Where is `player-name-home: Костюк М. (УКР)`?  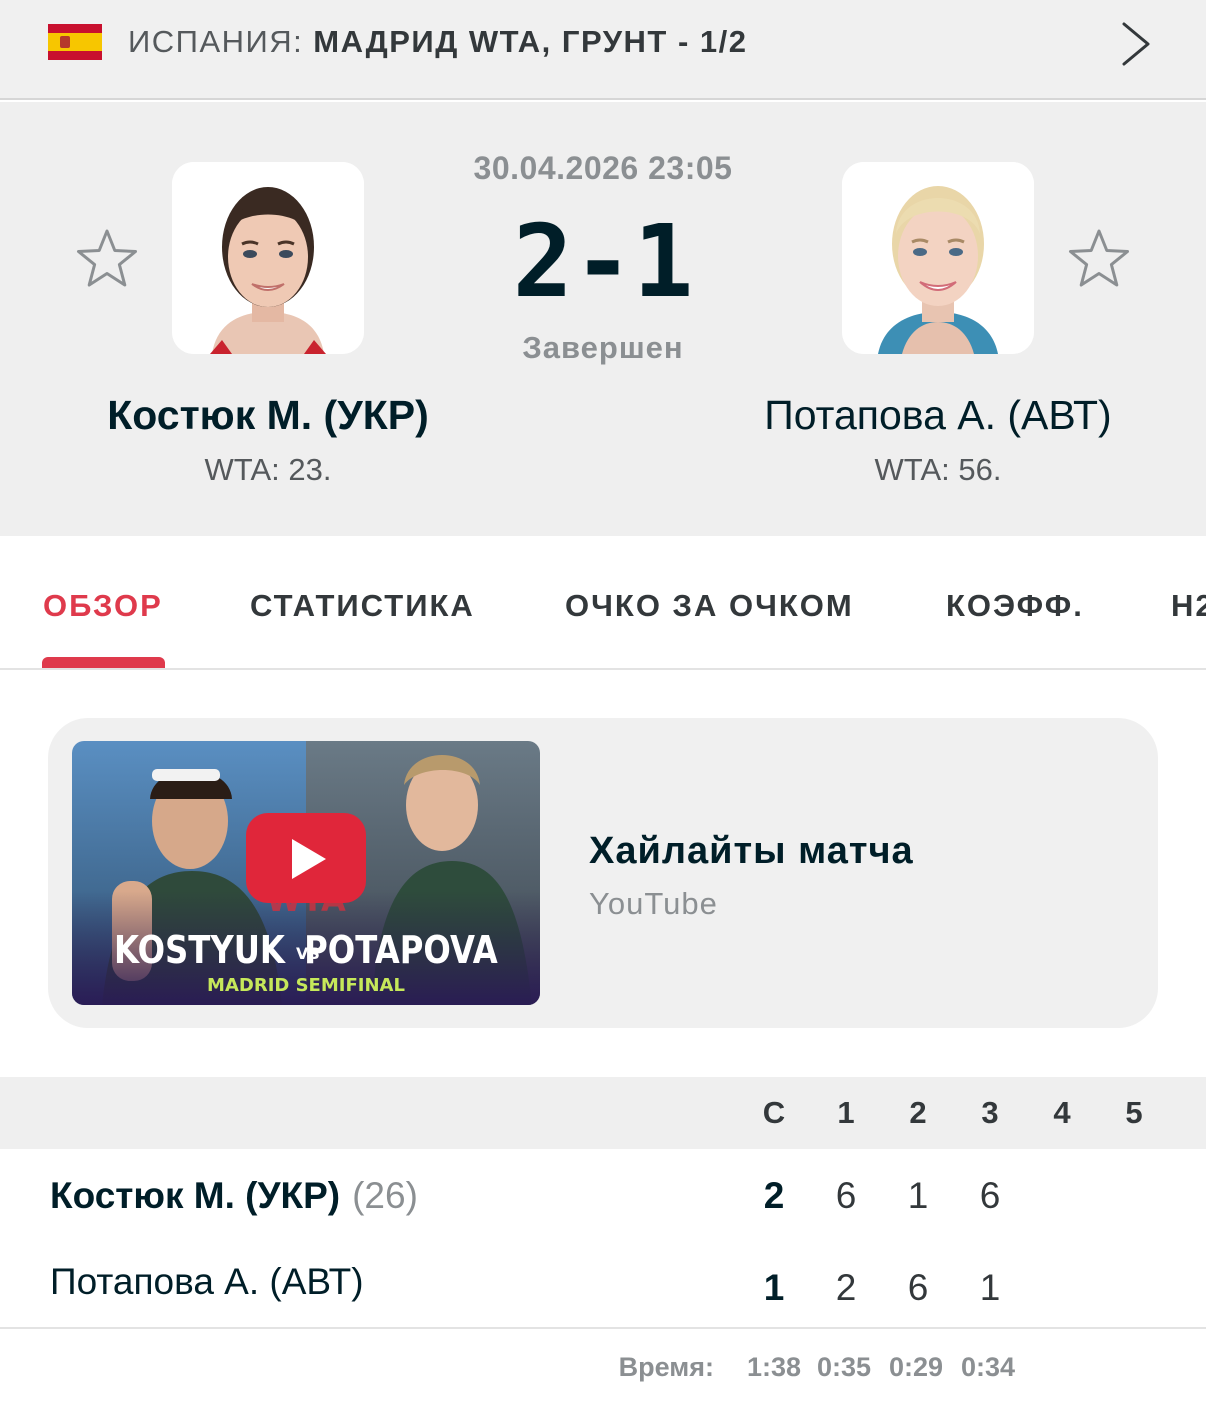 player-name-home: Костюк М. (УКР) is located at coordinates (268, 415).